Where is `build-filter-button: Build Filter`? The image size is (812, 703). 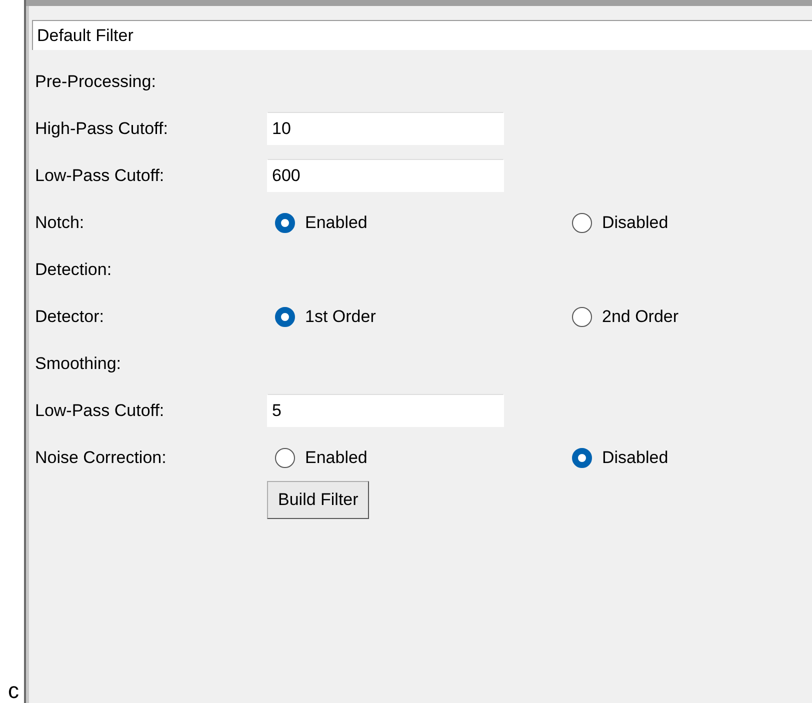
build-filter-button: Build Filter is located at coordinates (318, 500).